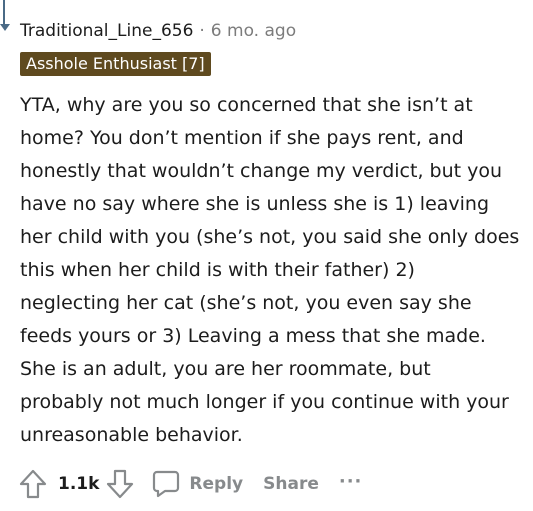 The height and width of the screenshot is (511, 533). Describe the element at coordinates (5, 27) in the screenshot. I see `thread-collapse-marker` at that location.